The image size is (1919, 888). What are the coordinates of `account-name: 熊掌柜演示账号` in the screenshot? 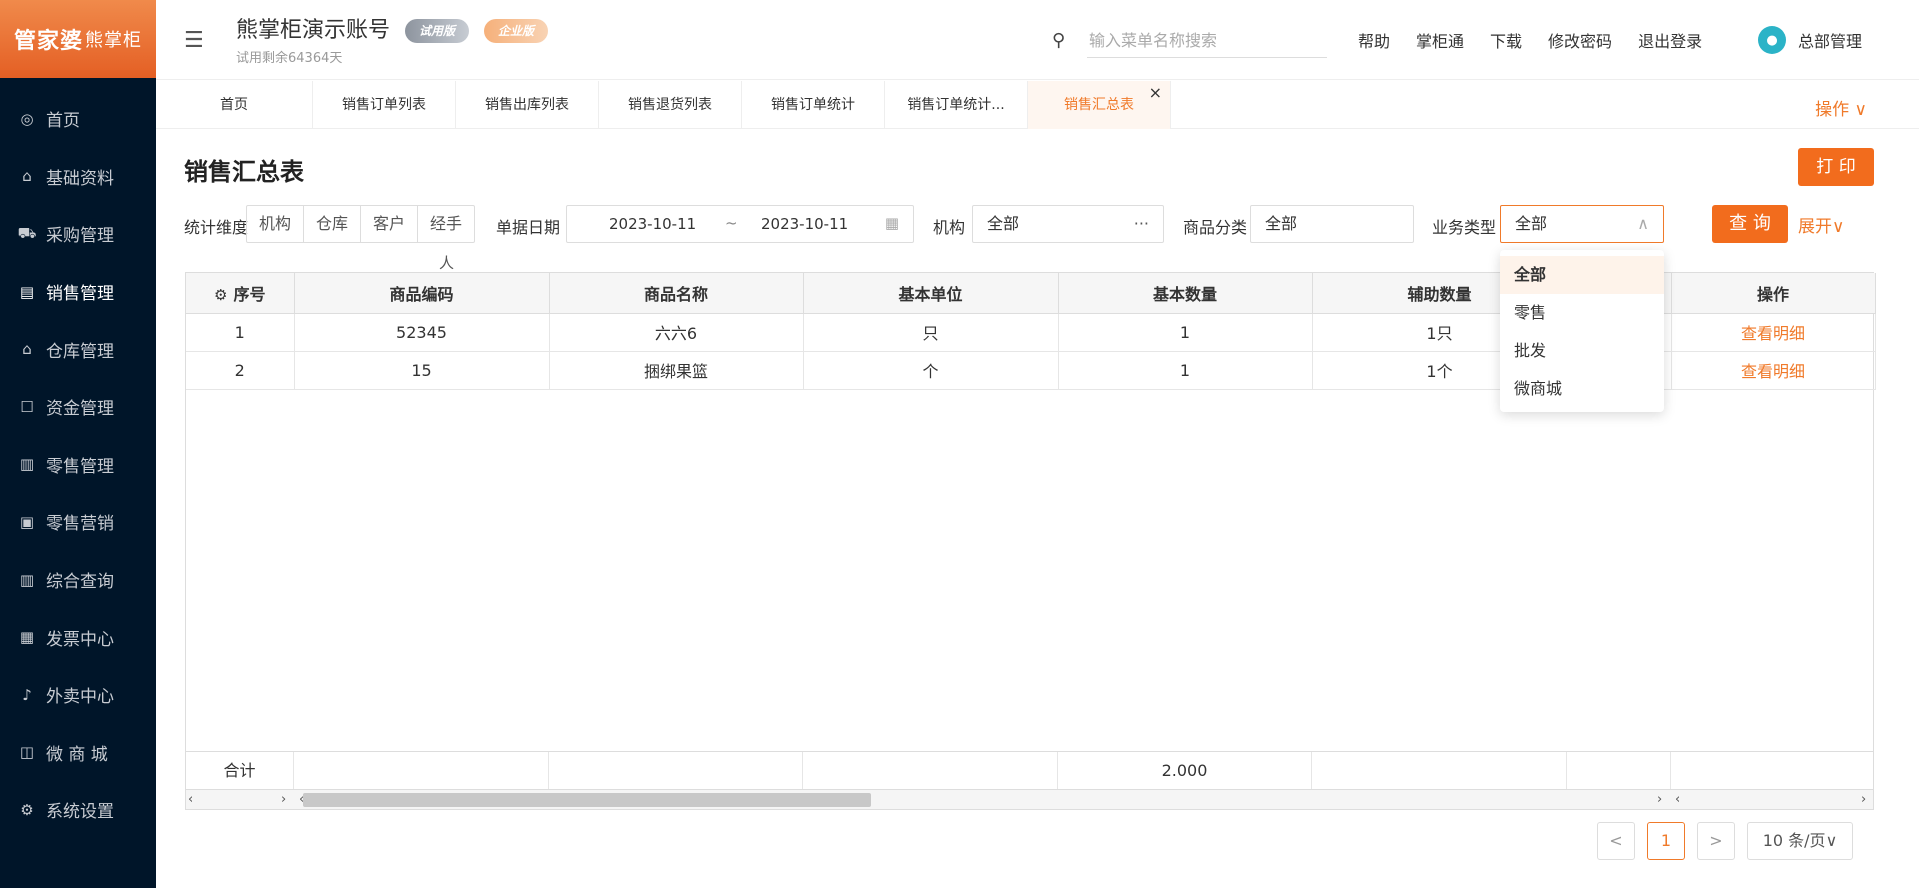 It's located at (313, 30).